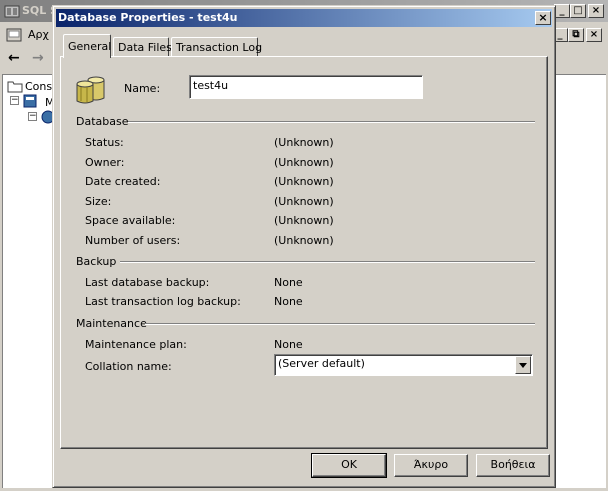  What do you see at coordinates (14, 58) in the screenshot?
I see `back-arrow-icon: ←` at bounding box center [14, 58].